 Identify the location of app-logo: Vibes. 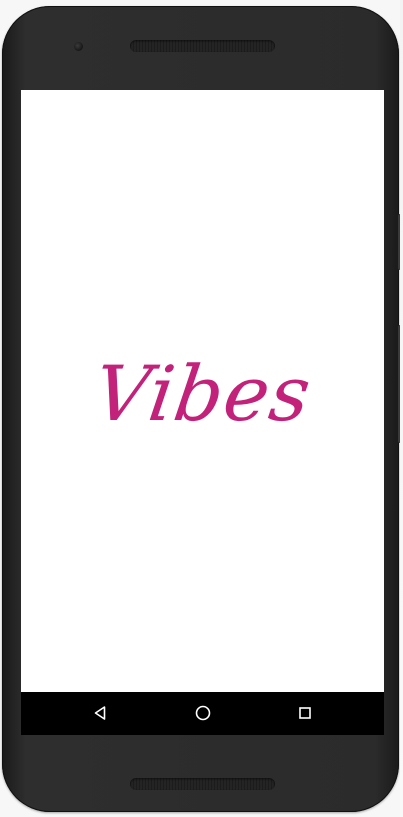
(202, 393).